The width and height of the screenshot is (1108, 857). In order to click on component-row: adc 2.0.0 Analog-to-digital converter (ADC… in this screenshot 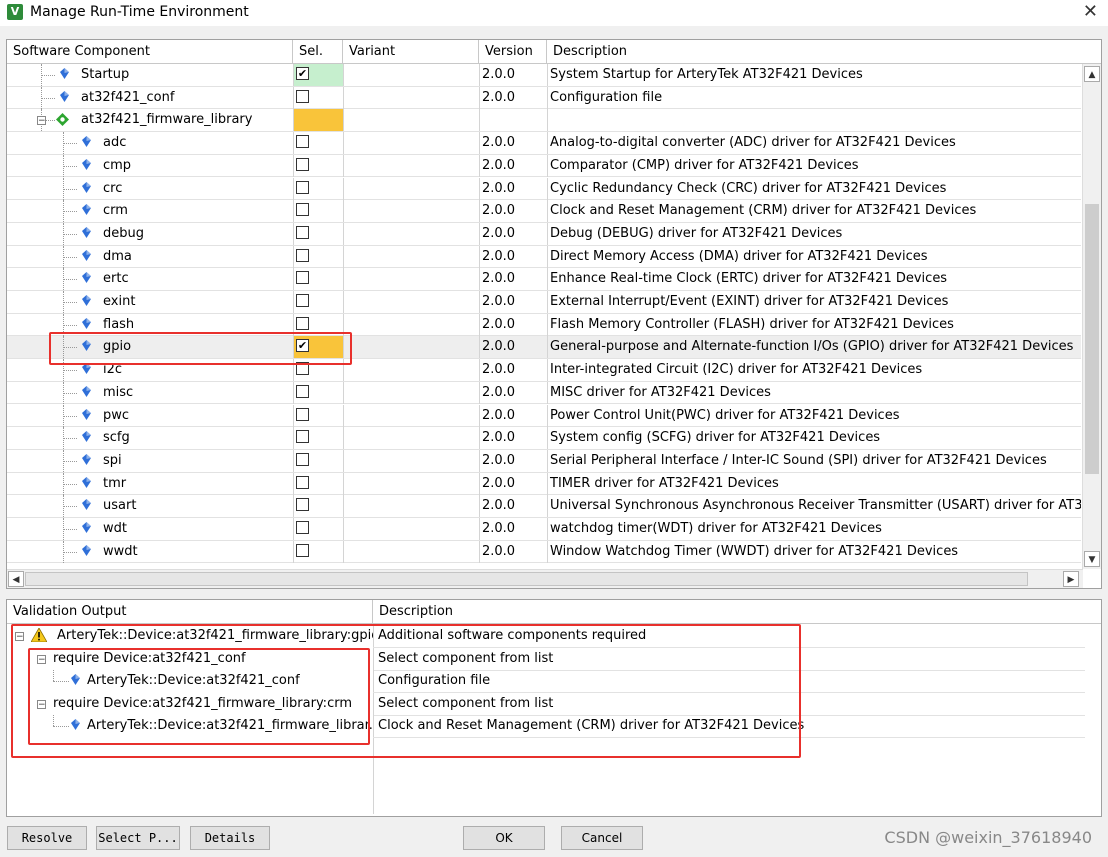, I will do `click(544, 143)`.